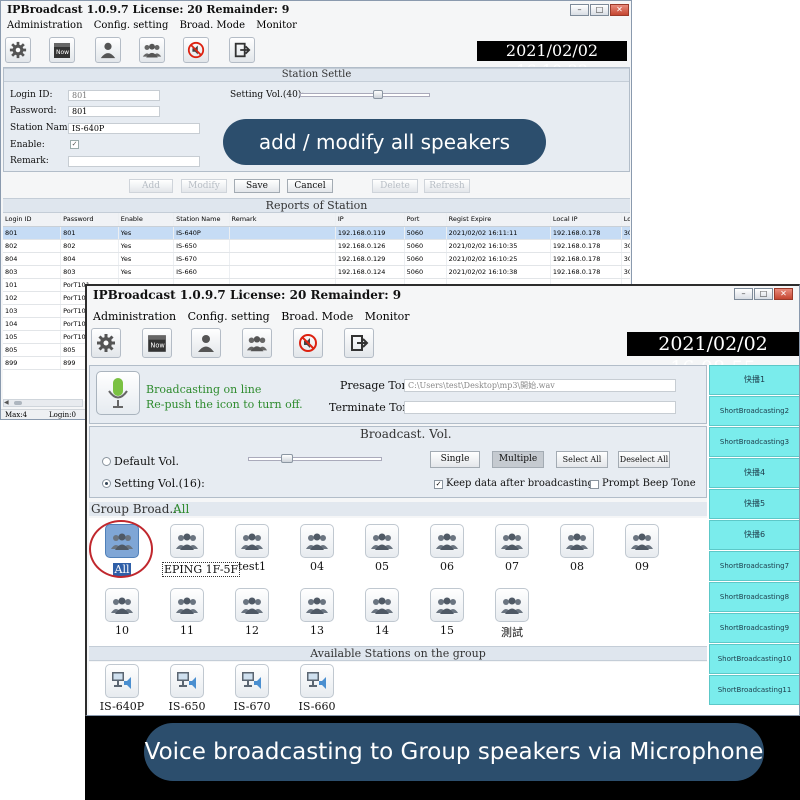  I want to click on enable-checkbox: ✓, so click(74, 144).